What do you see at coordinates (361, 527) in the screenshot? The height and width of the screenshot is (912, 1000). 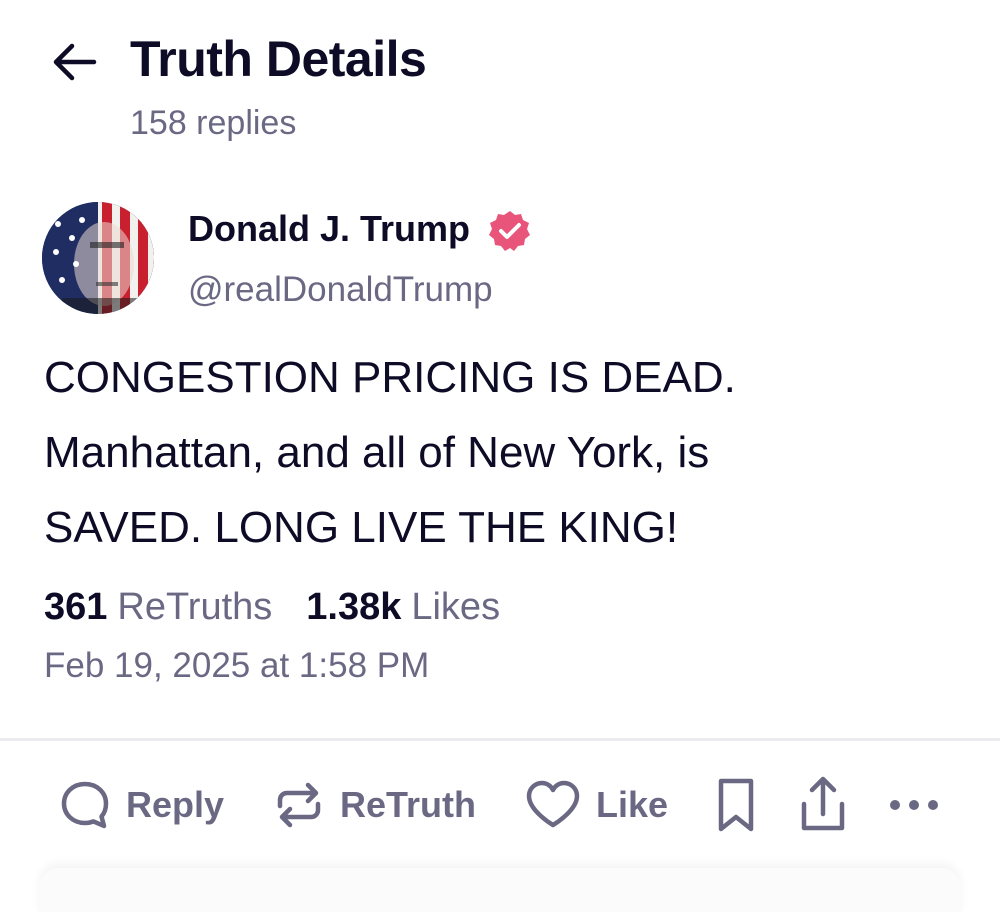 I see `post-line: SAVED. LONG LIVE THE KING!` at bounding box center [361, 527].